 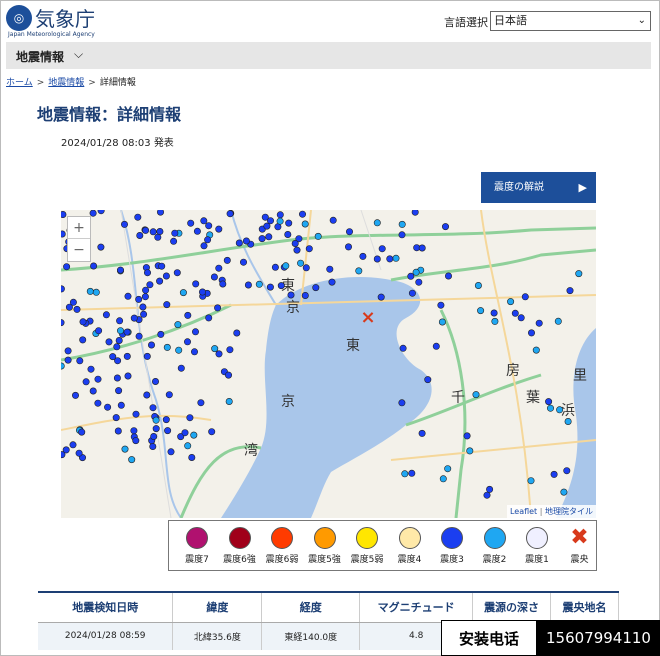 What do you see at coordinates (66, 83) in the screenshot?
I see `breadcrumb-earthquake-link: 地震情報` at bounding box center [66, 83].